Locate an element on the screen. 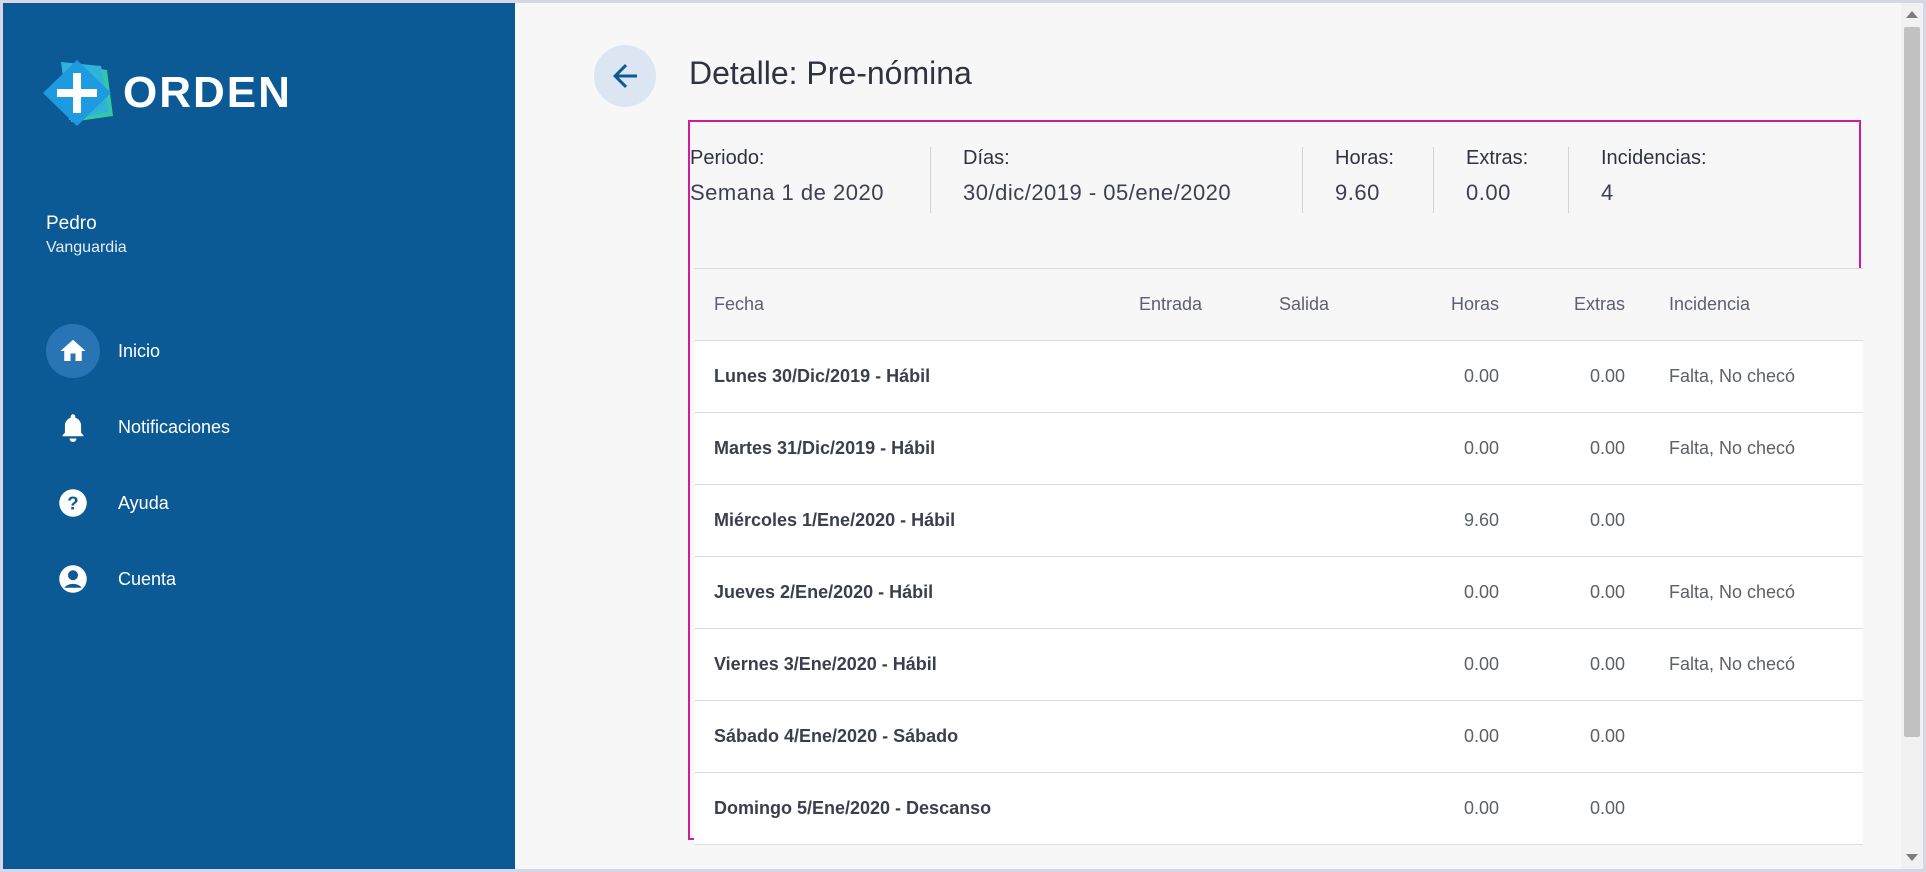 The width and height of the screenshot is (1926, 872). cell-fecha: Viernes 3/Ene/2020 - Hábil is located at coordinates (825, 664).